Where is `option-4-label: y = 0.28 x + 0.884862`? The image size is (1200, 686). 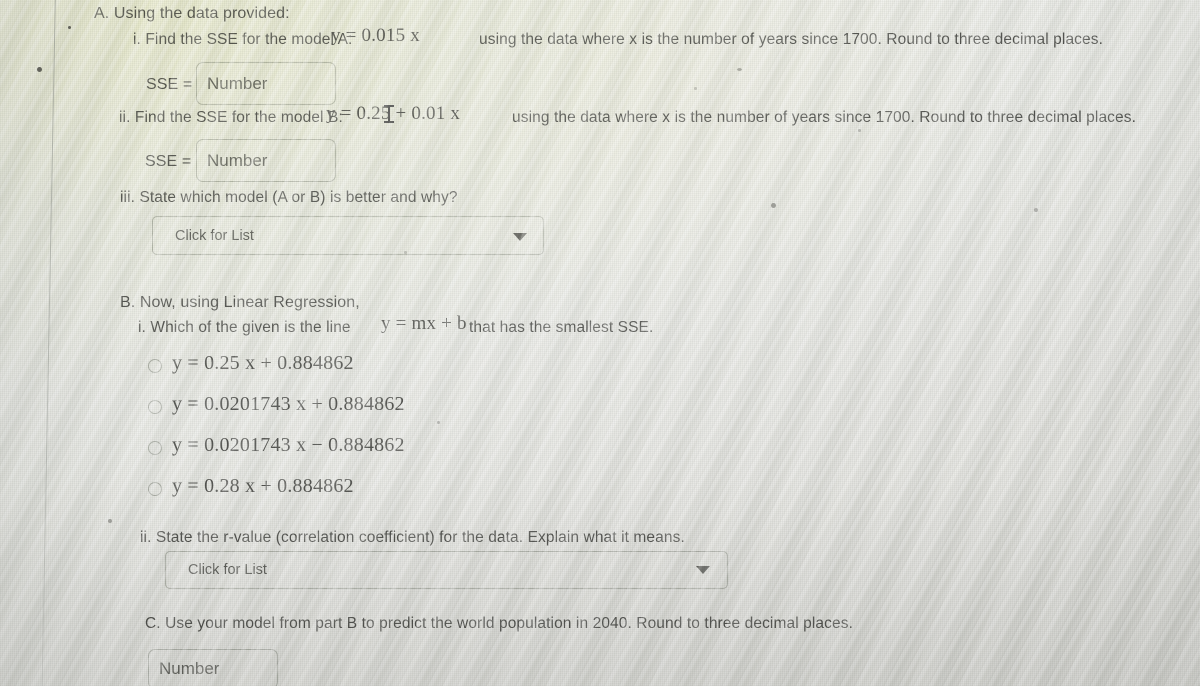
option-4-label: y = 0.28 x + 0.884862 is located at coordinates (263, 486).